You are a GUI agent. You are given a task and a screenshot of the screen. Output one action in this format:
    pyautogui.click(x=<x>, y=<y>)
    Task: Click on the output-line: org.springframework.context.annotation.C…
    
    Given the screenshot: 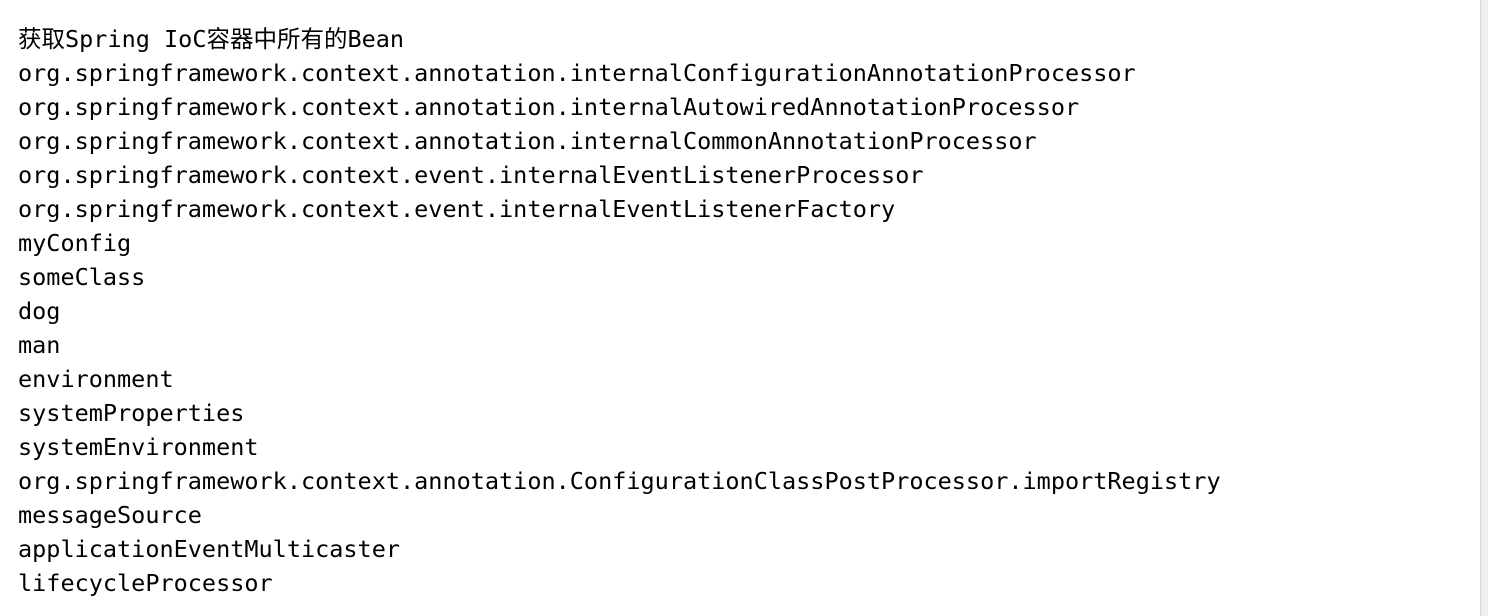 What is the action you would take?
    pyautogui.click(x=619, y=481)
    